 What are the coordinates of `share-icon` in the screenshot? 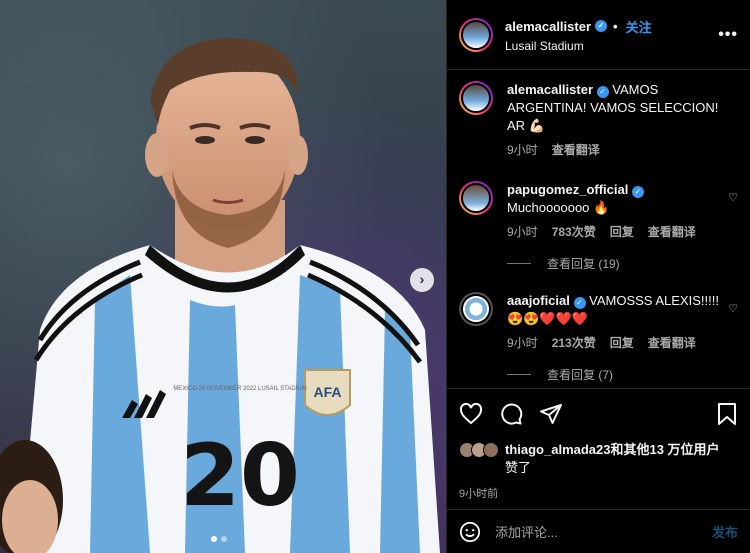 It's located at (551, 414).